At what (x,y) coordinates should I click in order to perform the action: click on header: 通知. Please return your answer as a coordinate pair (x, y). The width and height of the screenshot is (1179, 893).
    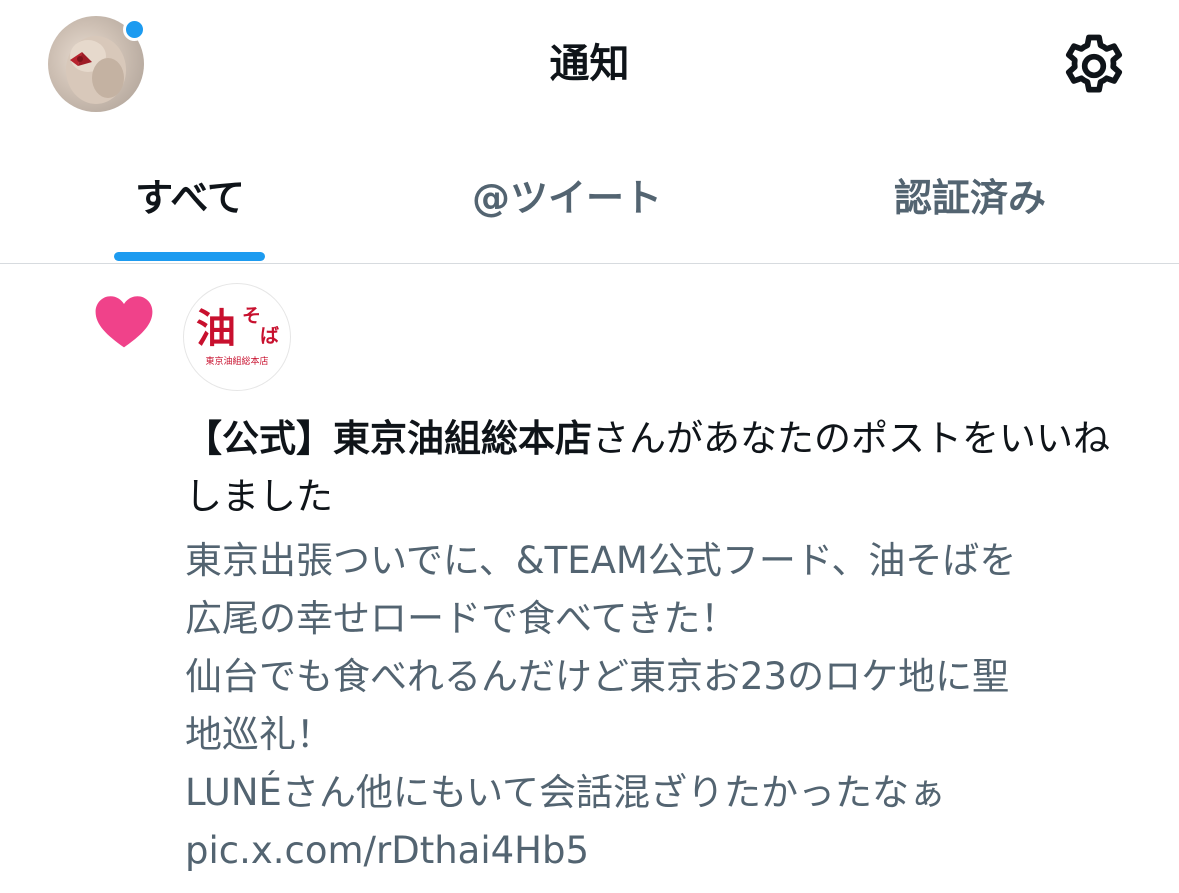
    Looking at the image, I should click on (589, 65).